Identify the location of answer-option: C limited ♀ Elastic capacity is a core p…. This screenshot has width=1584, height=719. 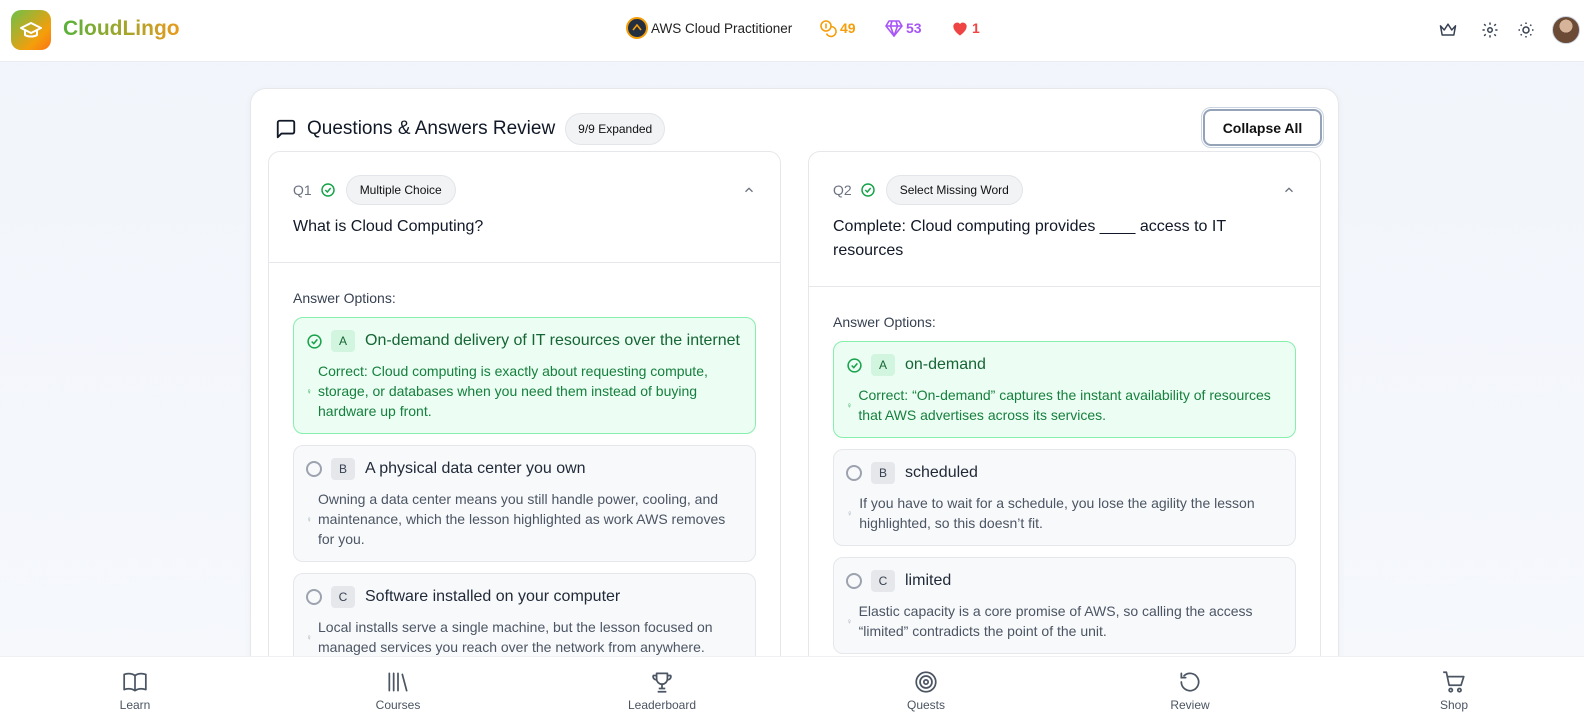
(1064, 605).